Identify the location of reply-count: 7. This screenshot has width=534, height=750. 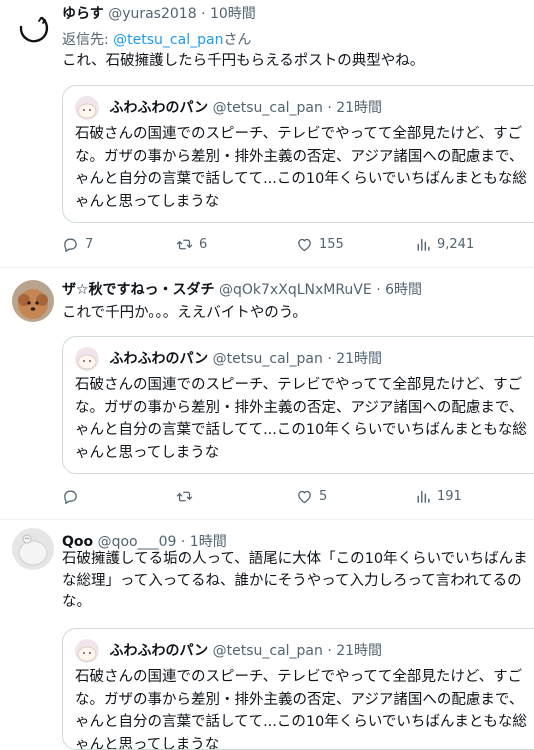
(89, 244).